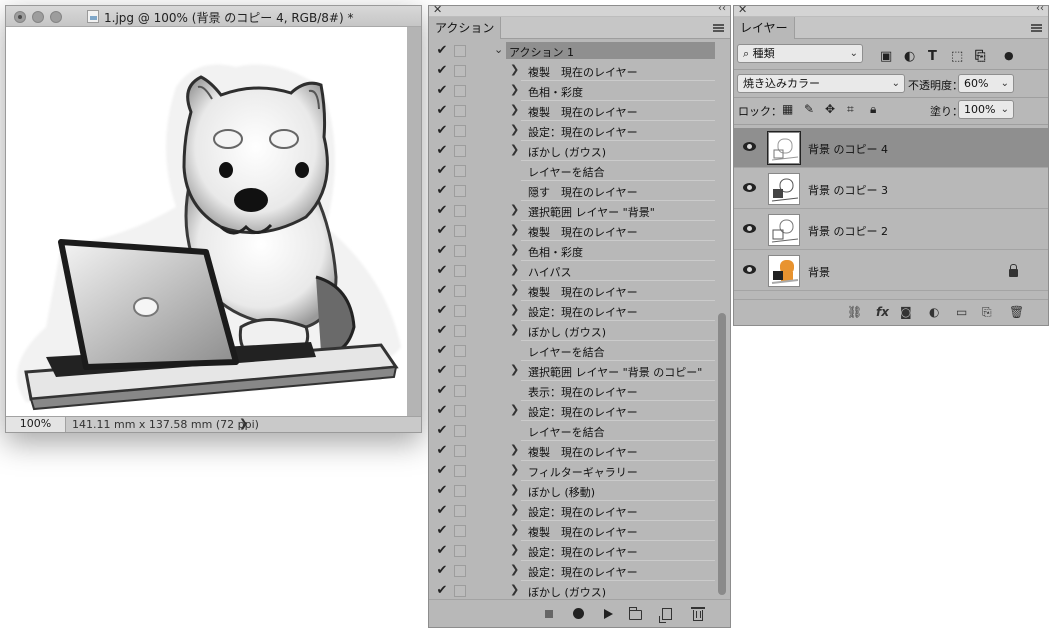  I want to click on actions-scrollbar, so click(722, 320).